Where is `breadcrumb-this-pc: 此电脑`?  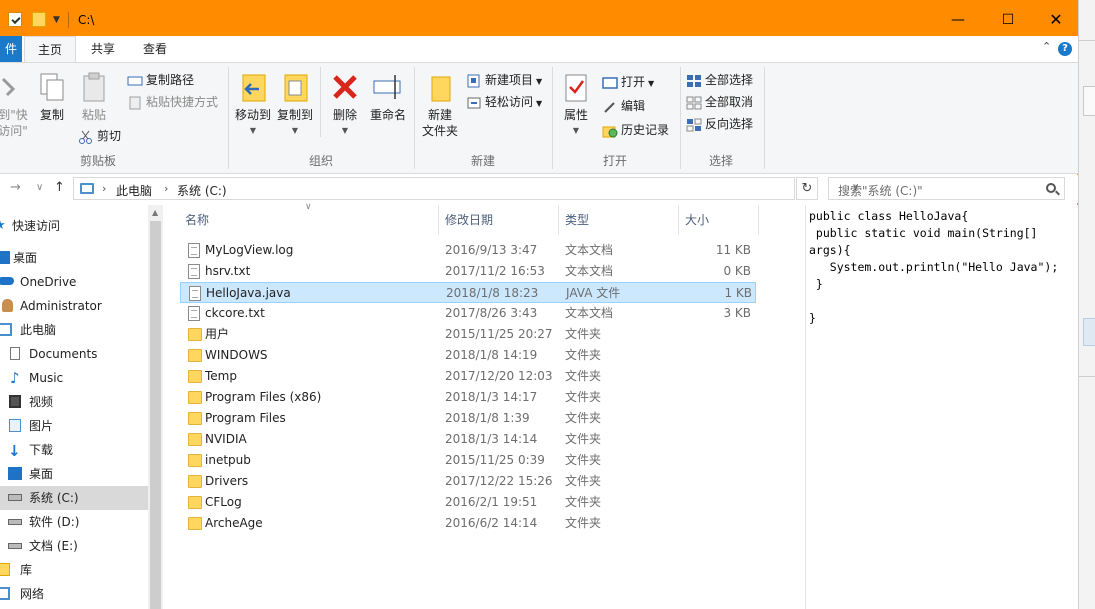
breadcrumb-this-pc: 此电脑 is located at coordinates (134, 190).